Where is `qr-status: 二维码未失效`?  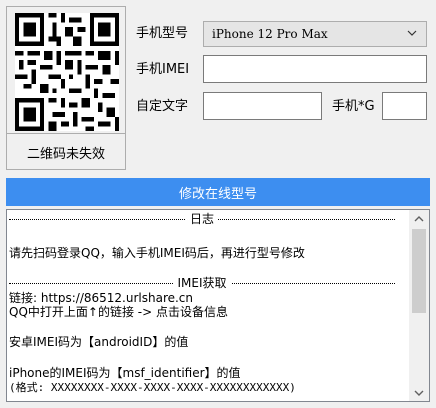 qr-status: 二维码未失效 is located at coordinates (66, 151).